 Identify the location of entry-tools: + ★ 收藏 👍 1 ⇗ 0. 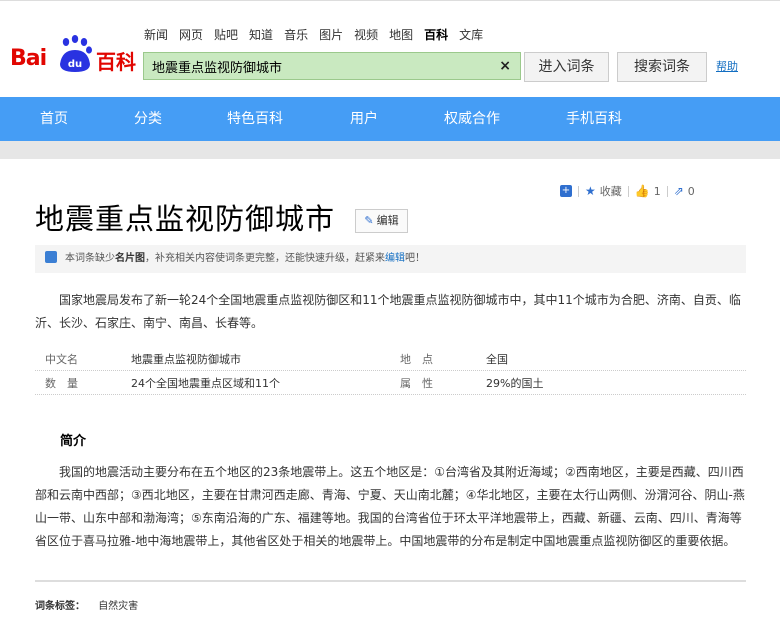
(627, 191).